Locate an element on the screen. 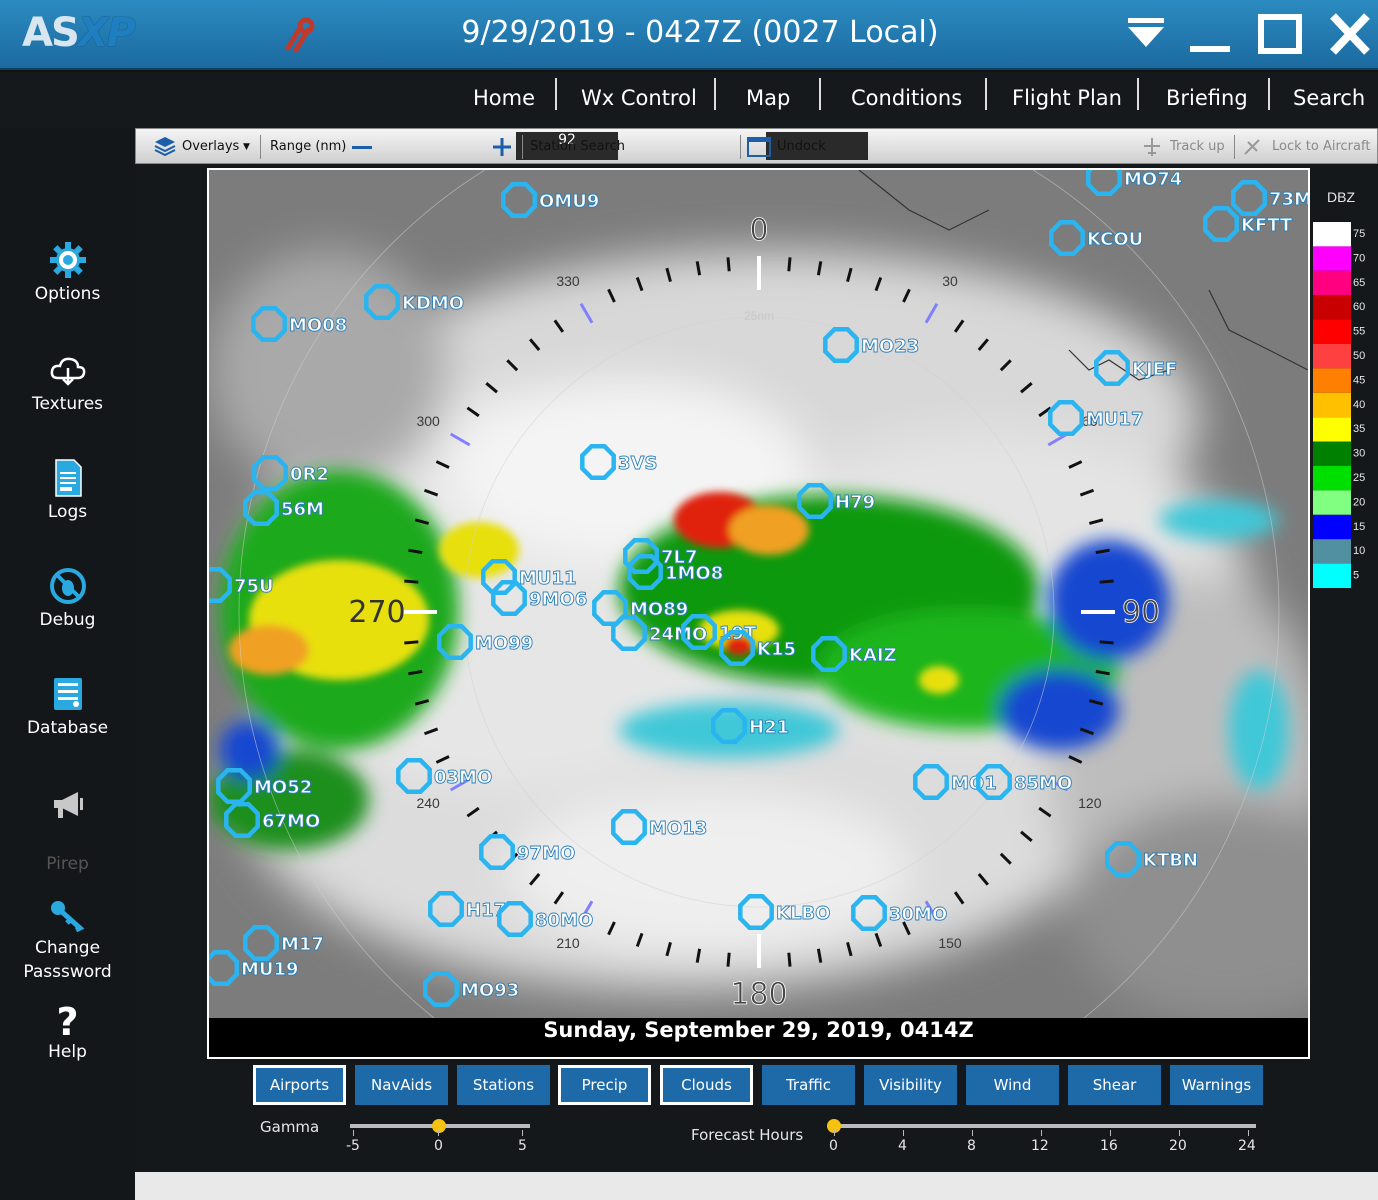  status-bar is located at coordinates (756, 1186).